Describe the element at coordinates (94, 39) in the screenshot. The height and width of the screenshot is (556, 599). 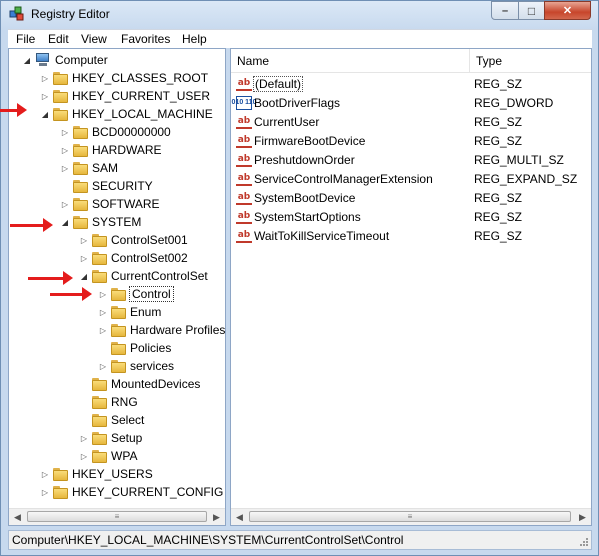
I see `menu-view: View` at that location.